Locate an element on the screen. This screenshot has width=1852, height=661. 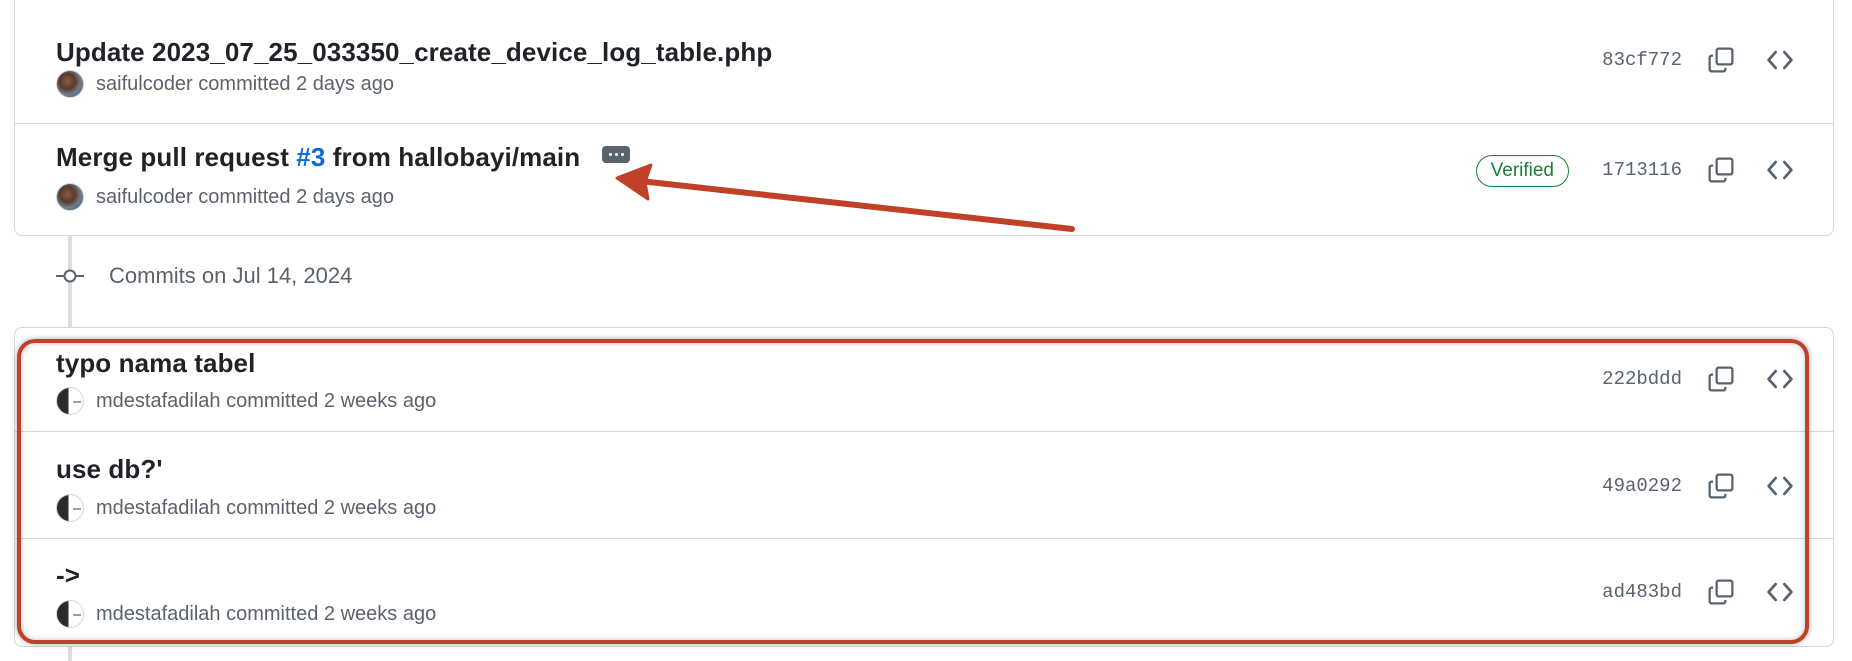
commit-sha: 49a0292 is located at coordinates (1642, 486).